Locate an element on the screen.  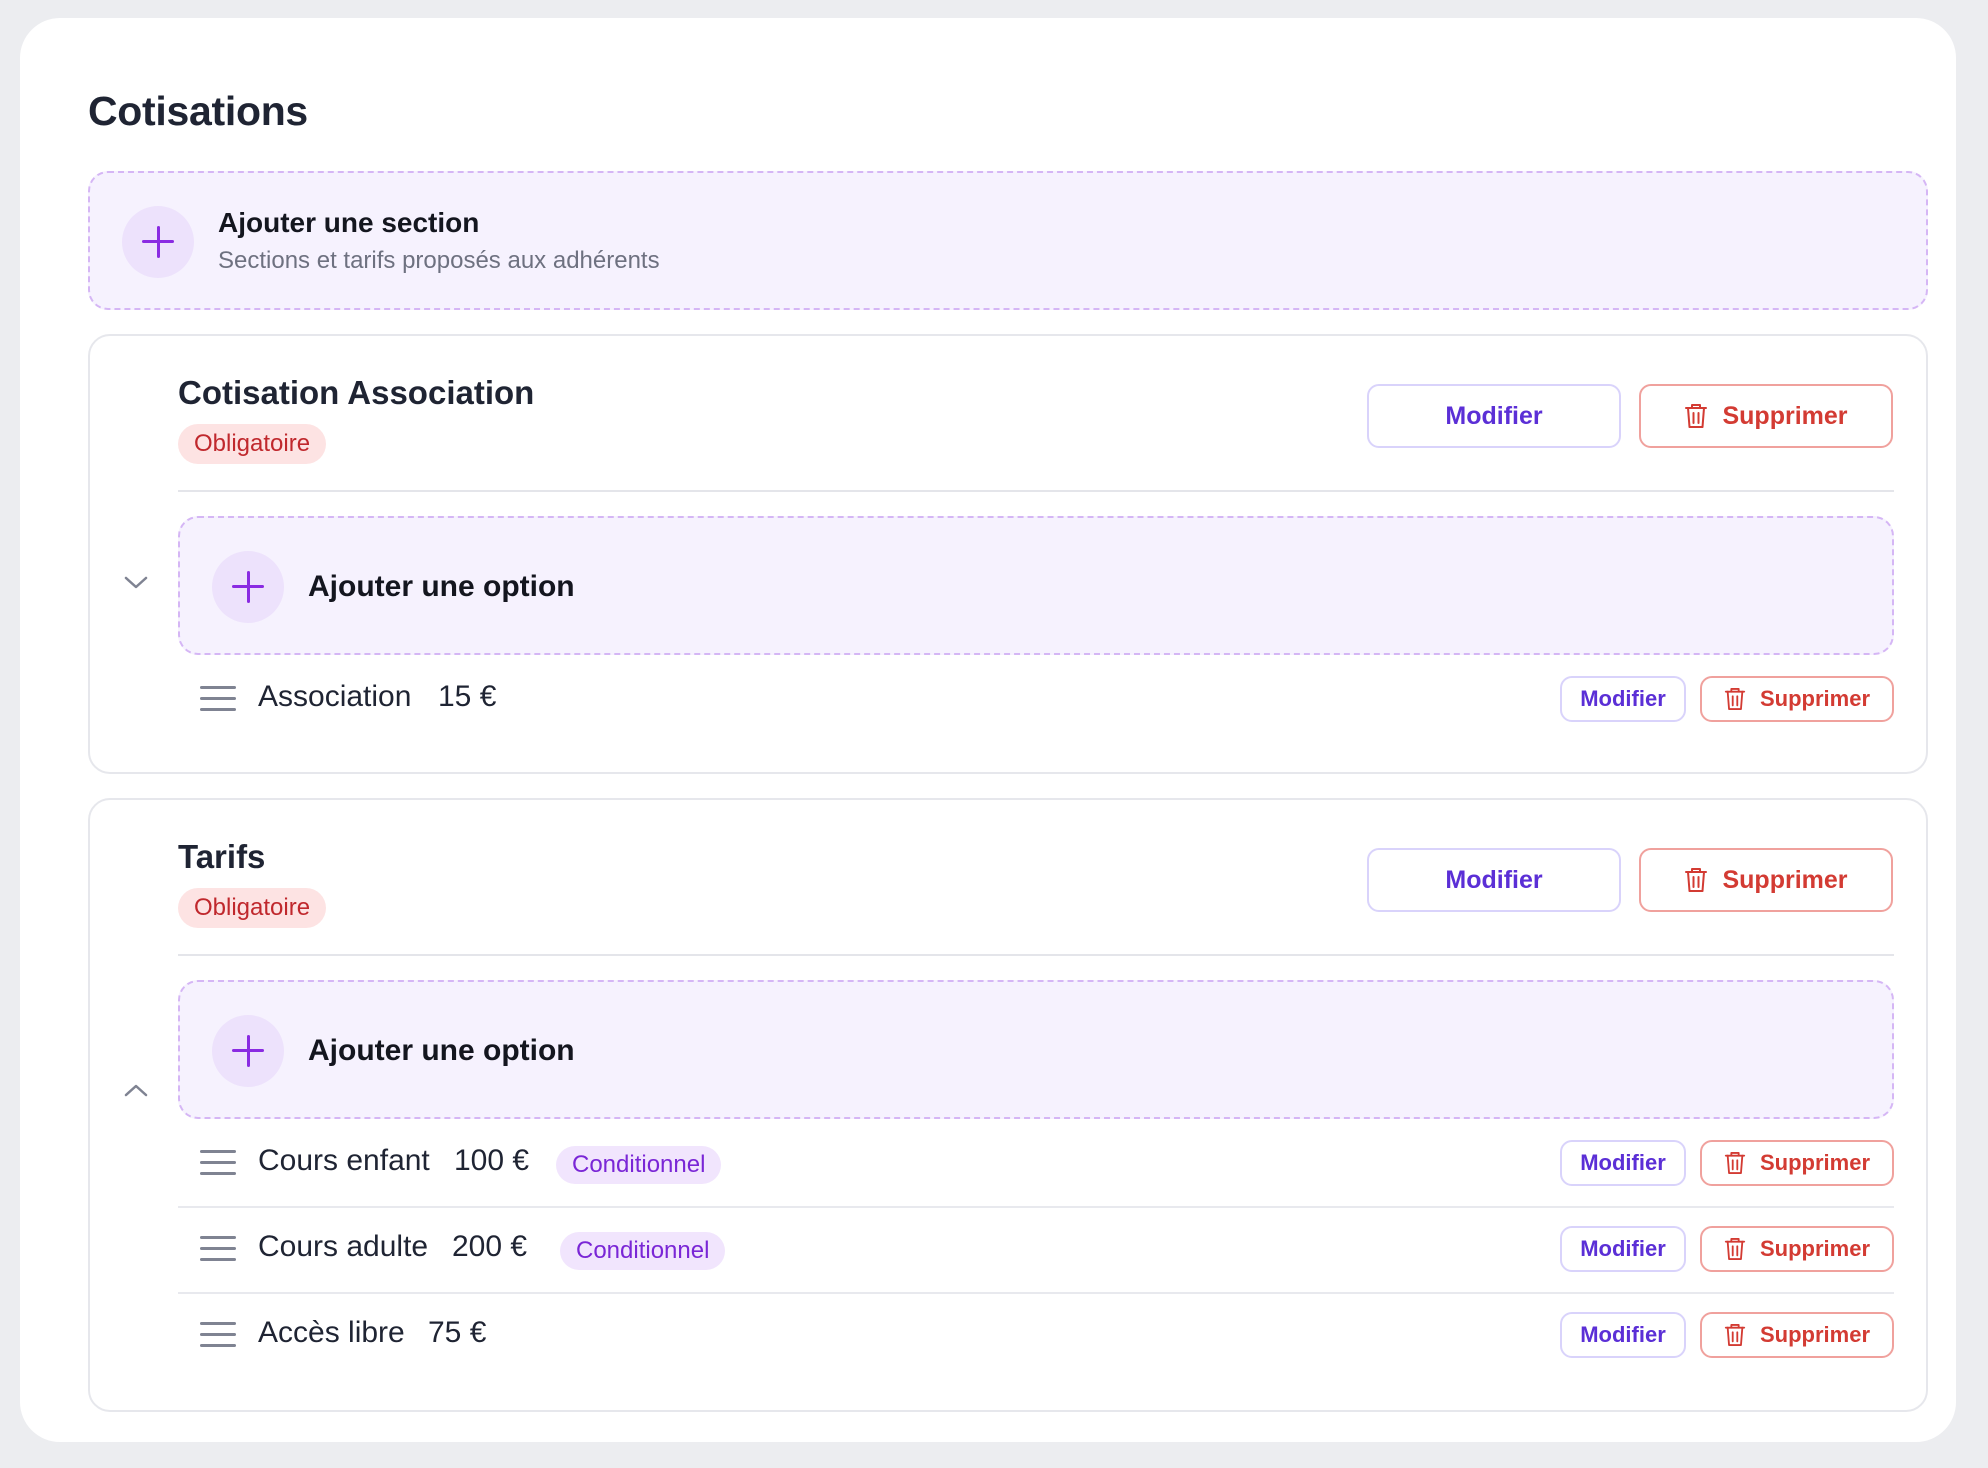
option-name: Accès libre is located at coordinates (331, 1332).